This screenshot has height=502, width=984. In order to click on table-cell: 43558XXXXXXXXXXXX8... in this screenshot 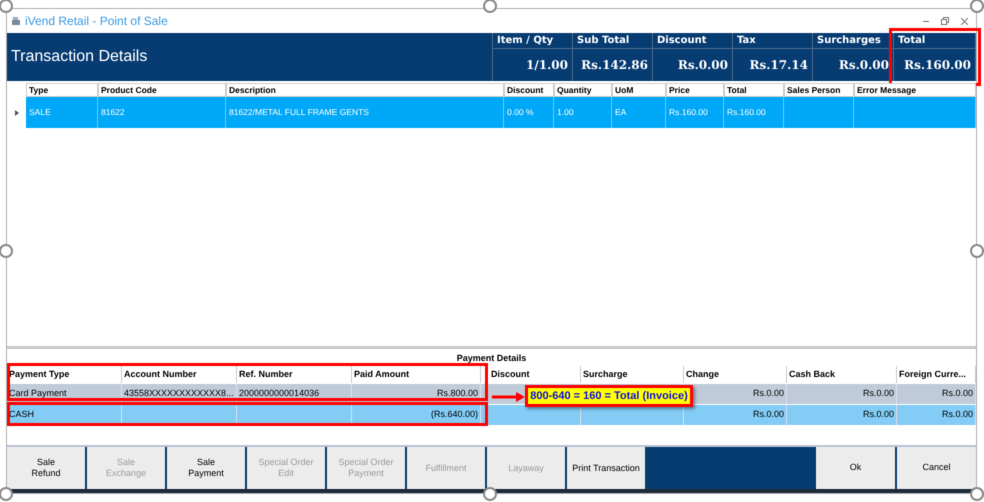, I will do `click(179, 394)`.